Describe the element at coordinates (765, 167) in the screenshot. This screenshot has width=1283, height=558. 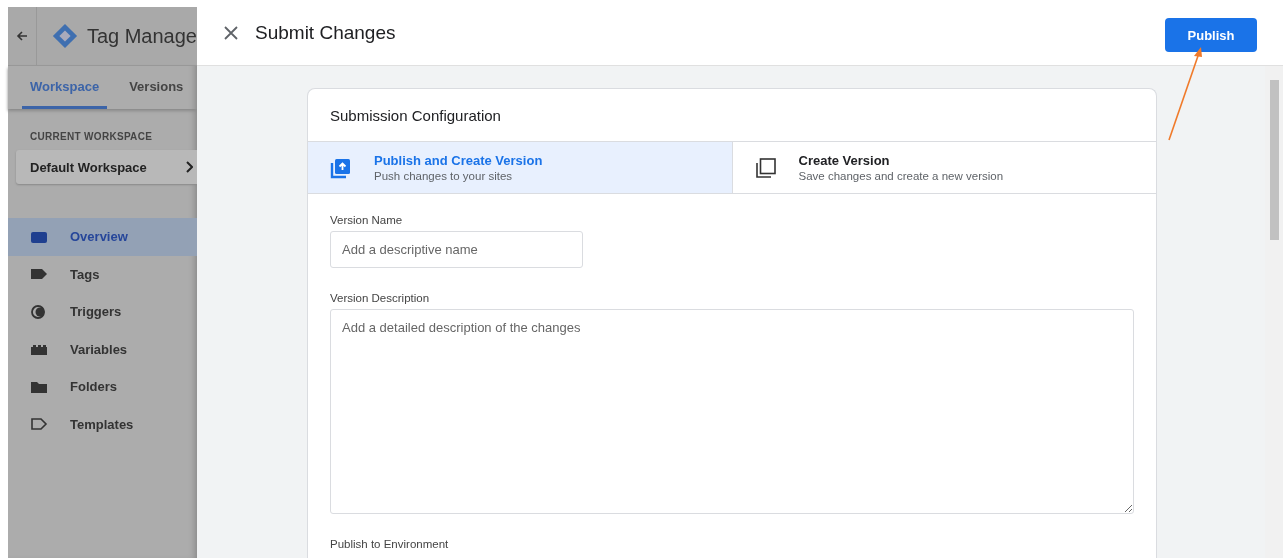
I see `stacked-squares-icon` at that location.